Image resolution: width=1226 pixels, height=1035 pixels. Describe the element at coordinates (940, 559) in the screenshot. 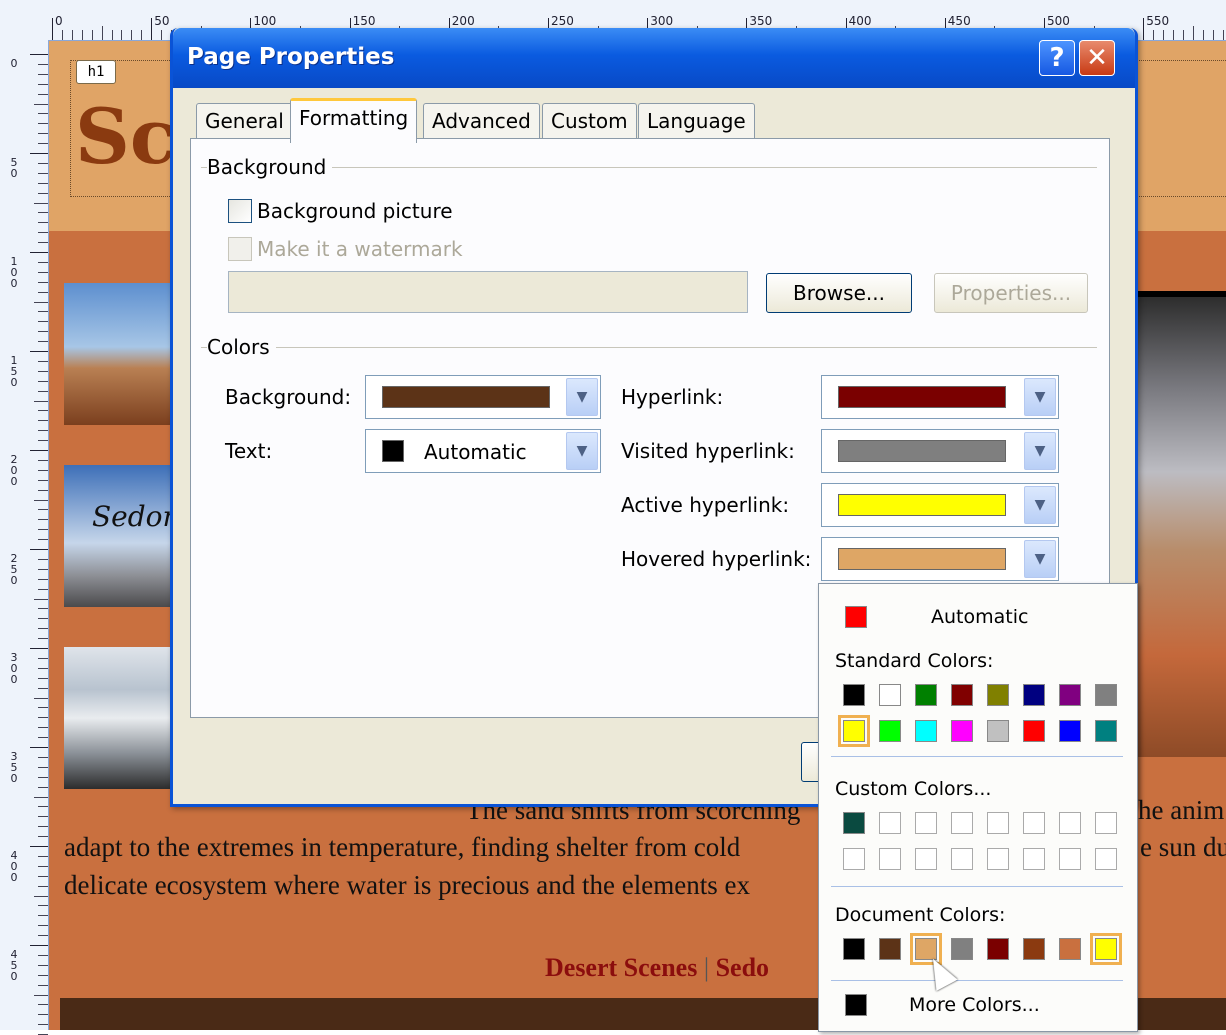

I see `hovered-hyperlink-color-dropdown: ▼` at that location.